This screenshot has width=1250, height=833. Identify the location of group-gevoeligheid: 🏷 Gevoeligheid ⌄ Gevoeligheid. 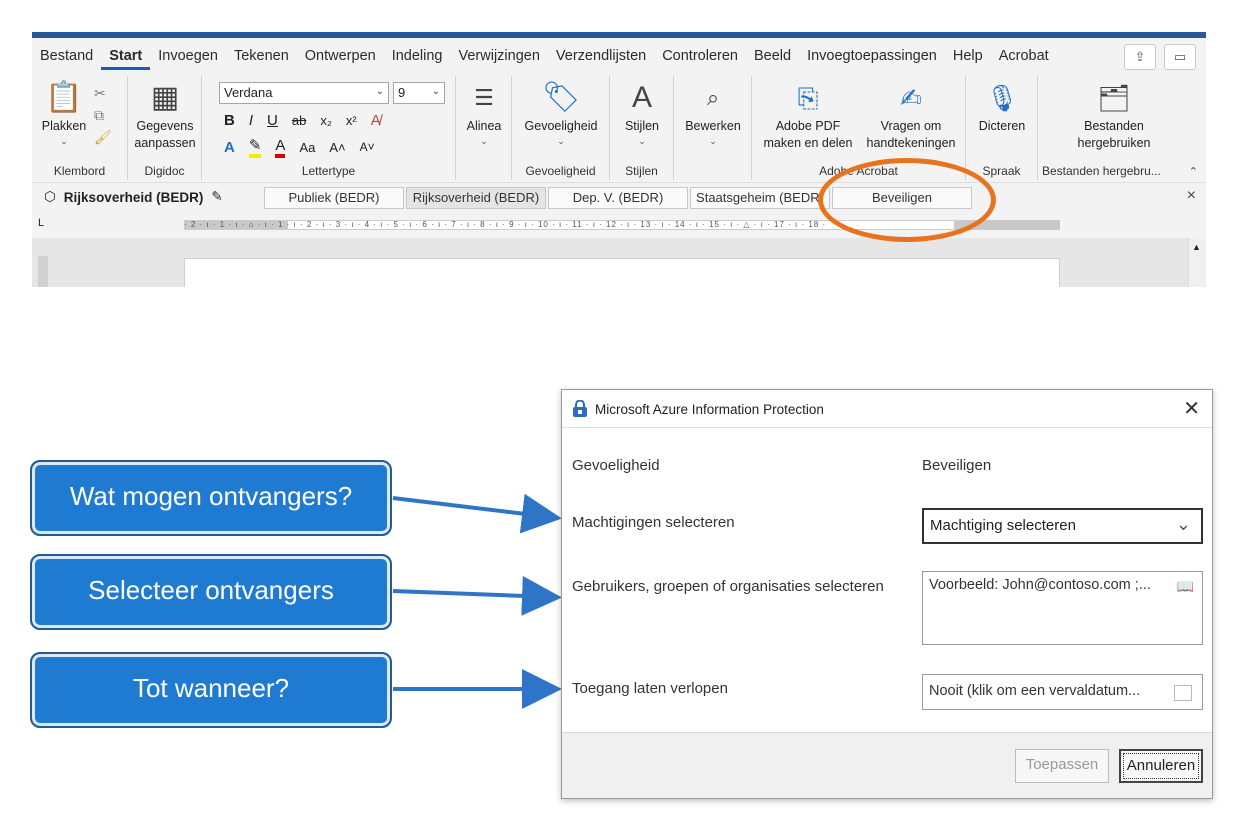
(561, 128).